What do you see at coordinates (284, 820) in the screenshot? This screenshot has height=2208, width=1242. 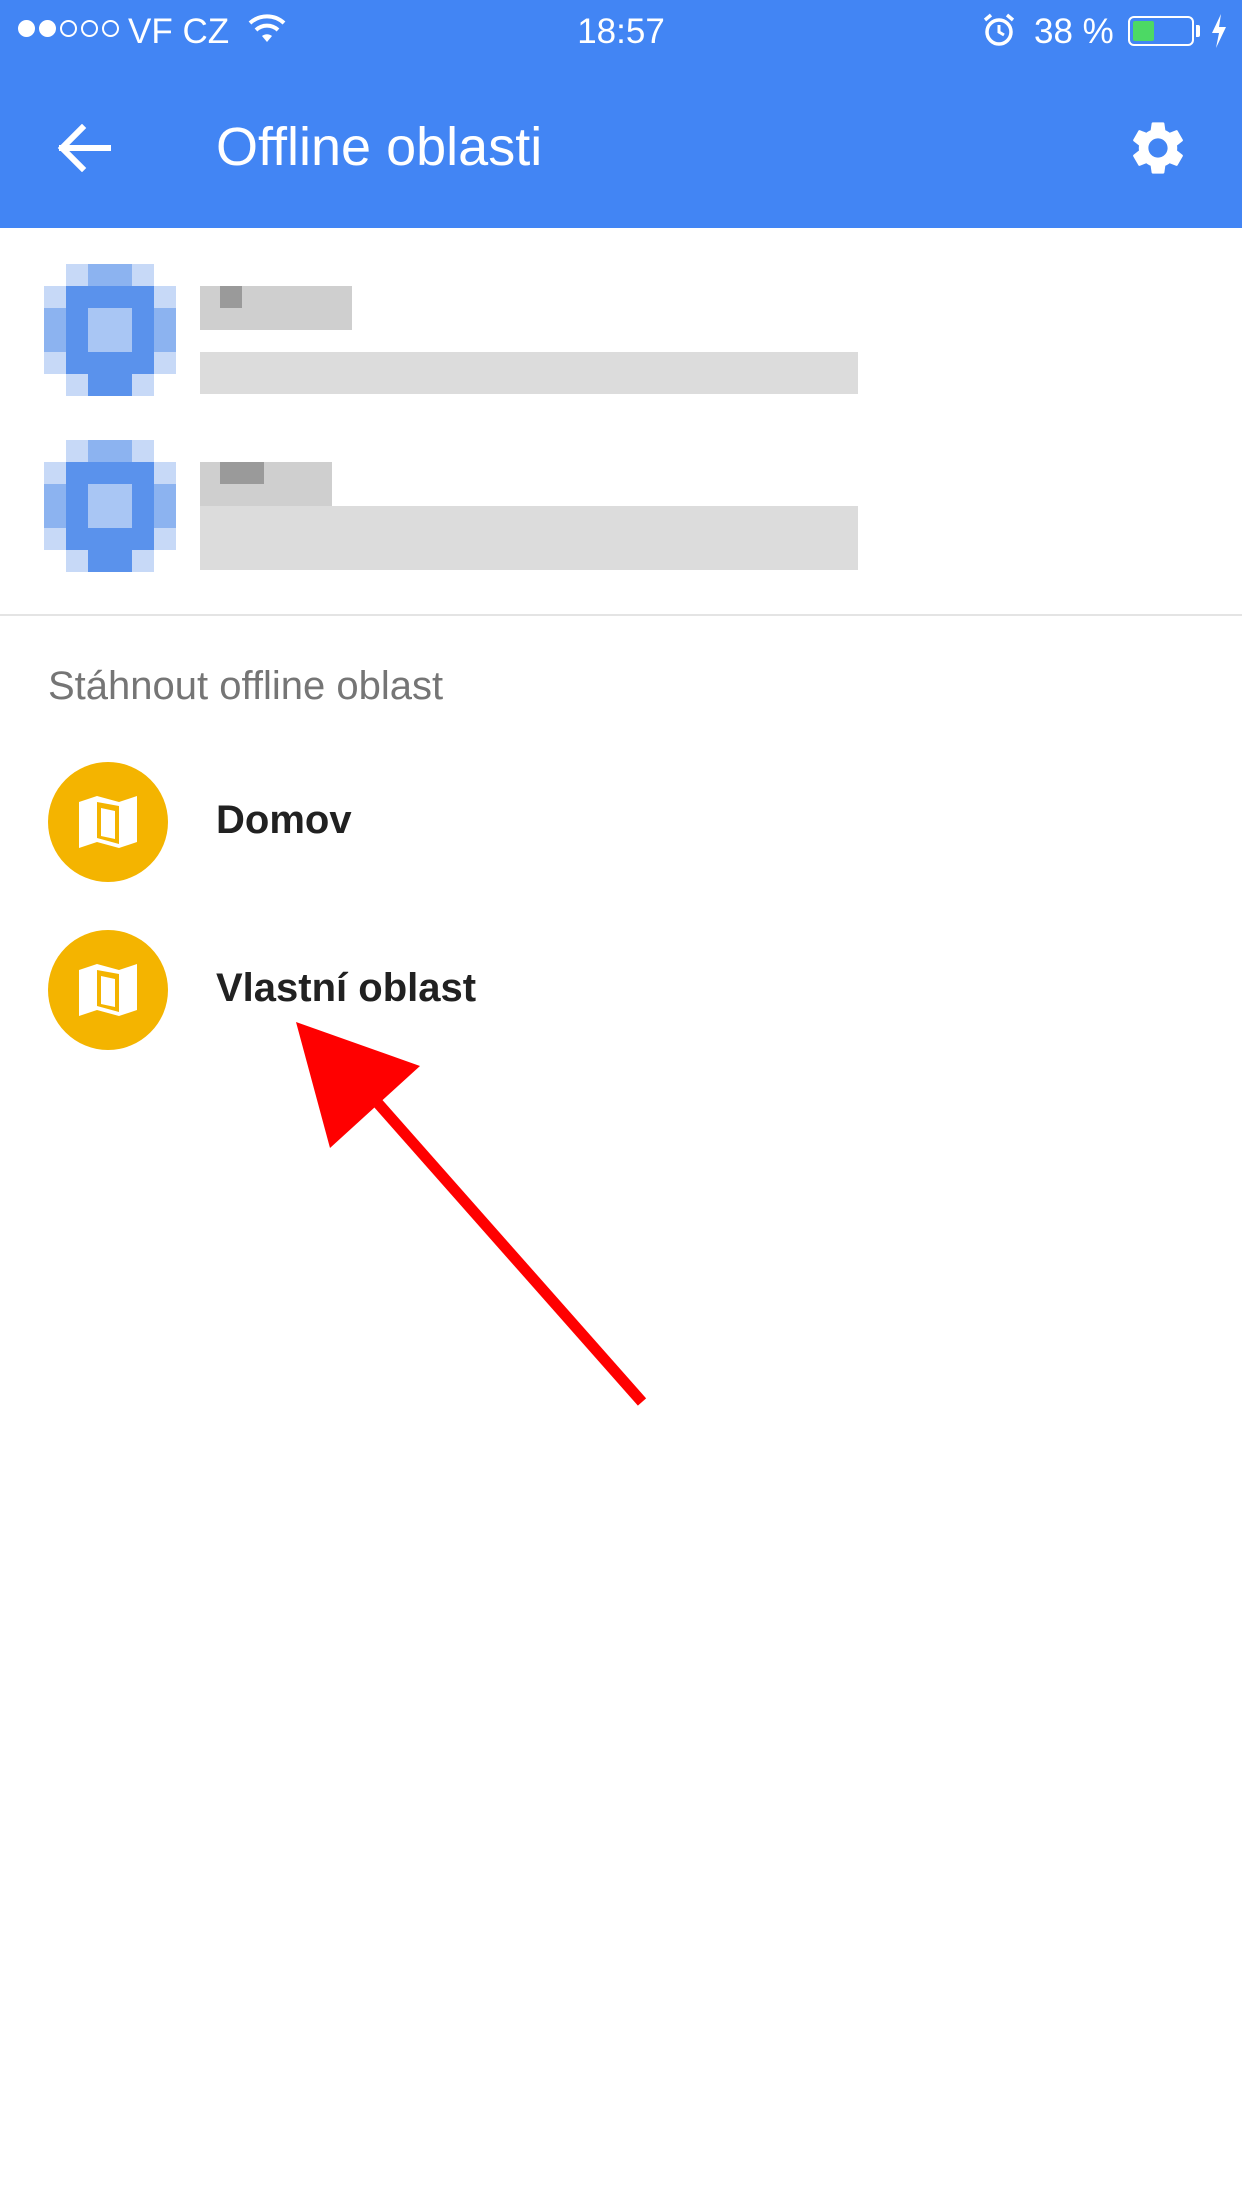 I see `download-home-label: Domov` at bounding box center [284, 820].